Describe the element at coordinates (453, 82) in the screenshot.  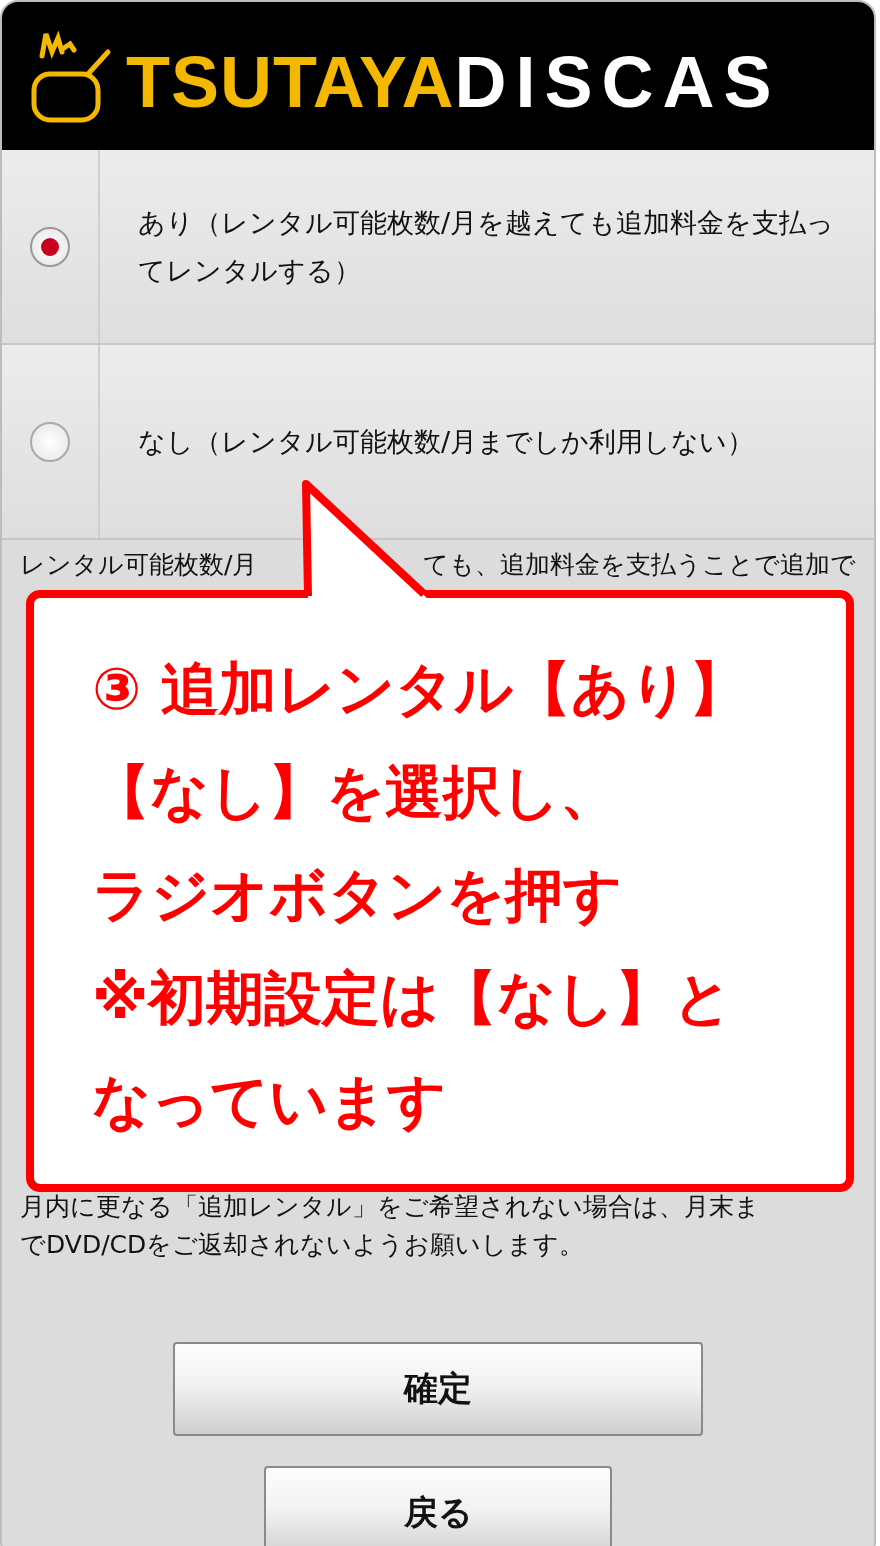
I see `logo-wordmark: TSUTAYADISCAS` at that location.